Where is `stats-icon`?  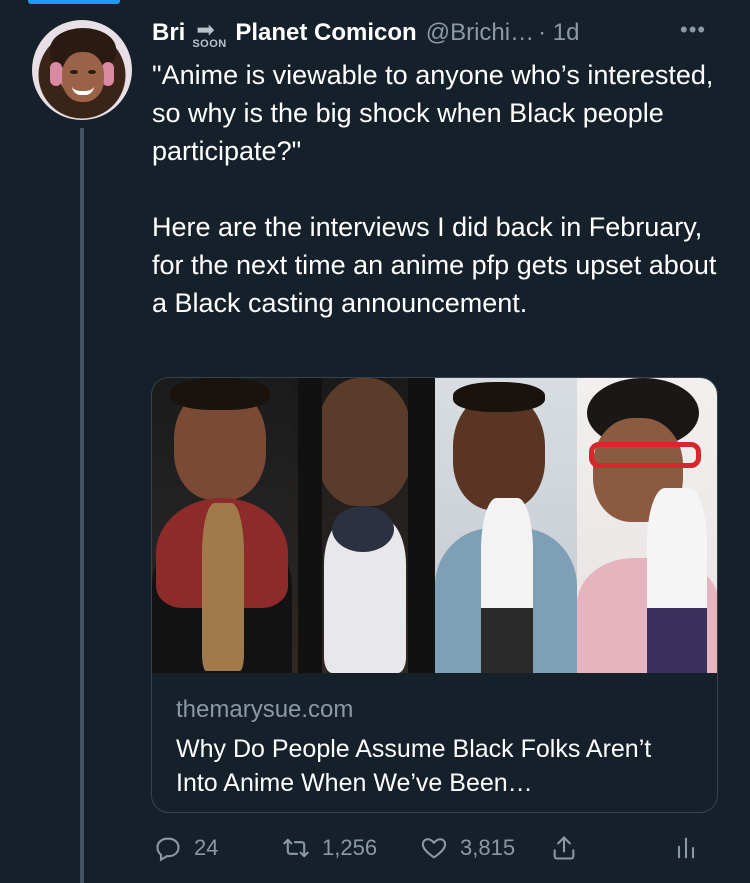 stats-icon is located at coordinates (686, 848).